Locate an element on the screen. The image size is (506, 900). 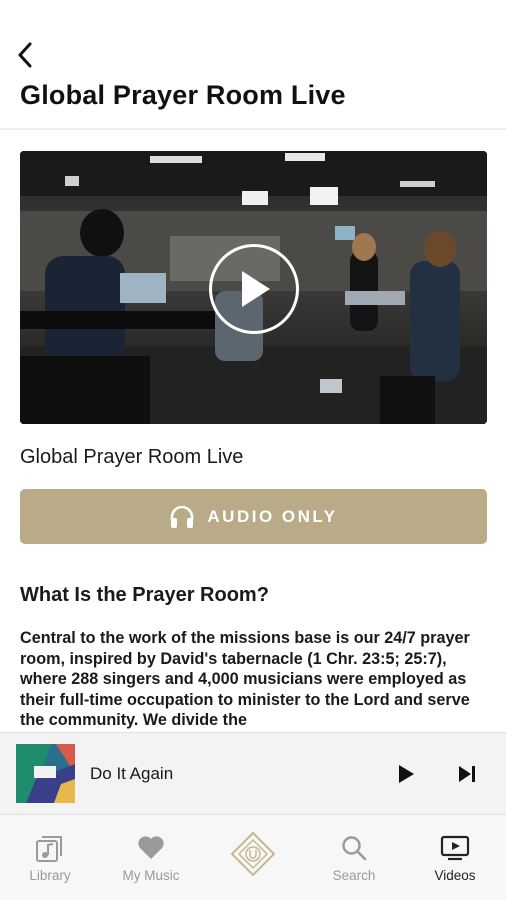
tab-bar: Library My Music Search Videos is located at coordinates (253, 857).